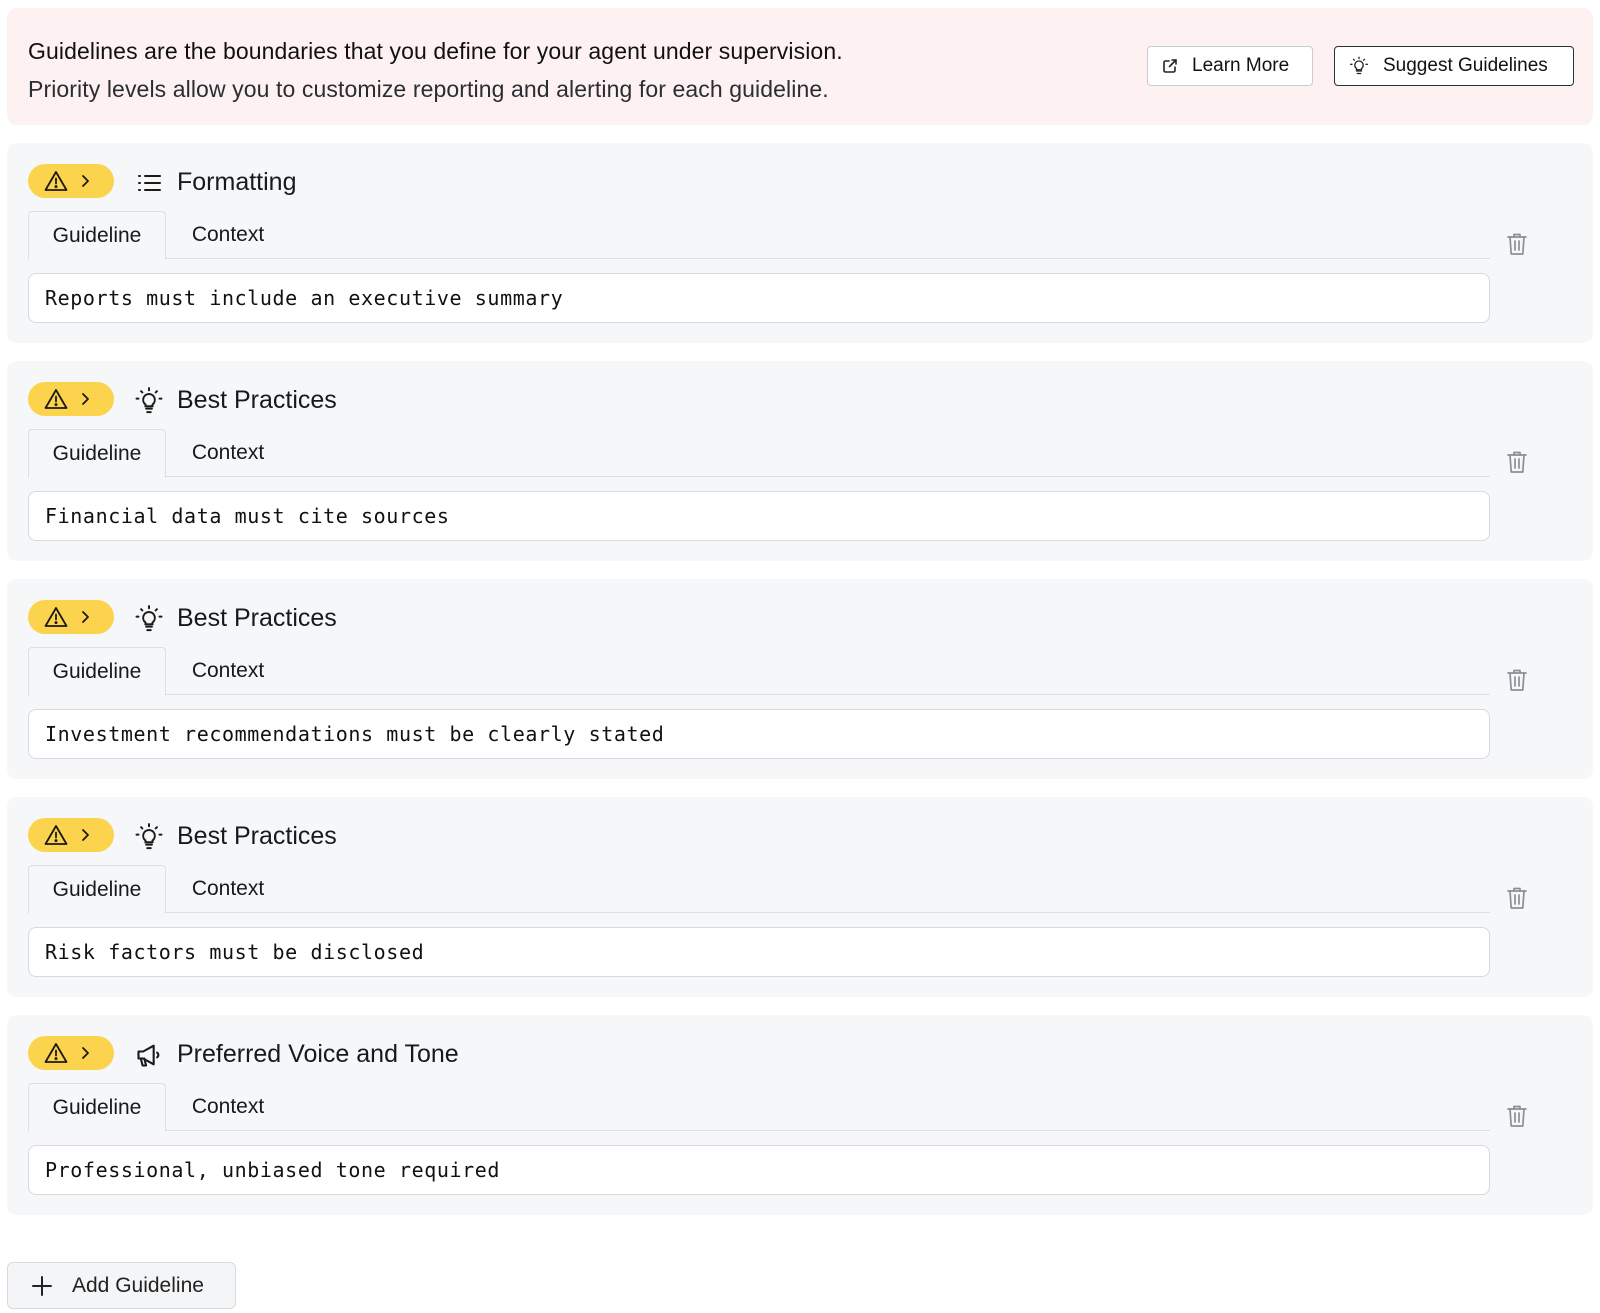  Describe the element at coordinates (138, 1285) in the screenshot. I see `add-guideline-label: Add Guideline` at that location.